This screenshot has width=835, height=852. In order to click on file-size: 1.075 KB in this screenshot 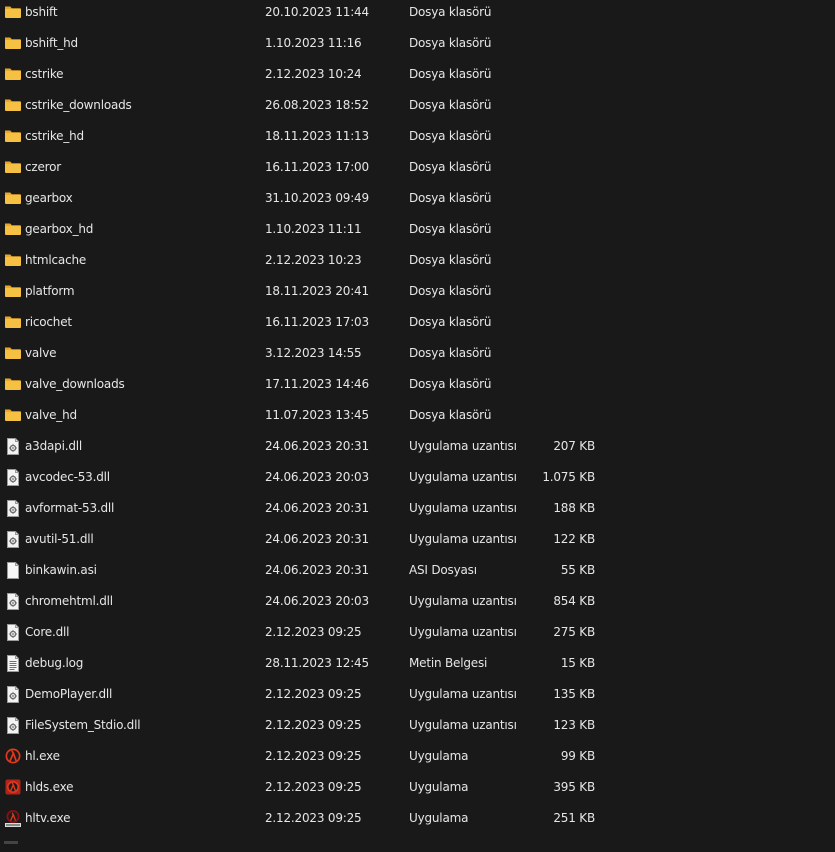, I will do `click(568, 477)`.